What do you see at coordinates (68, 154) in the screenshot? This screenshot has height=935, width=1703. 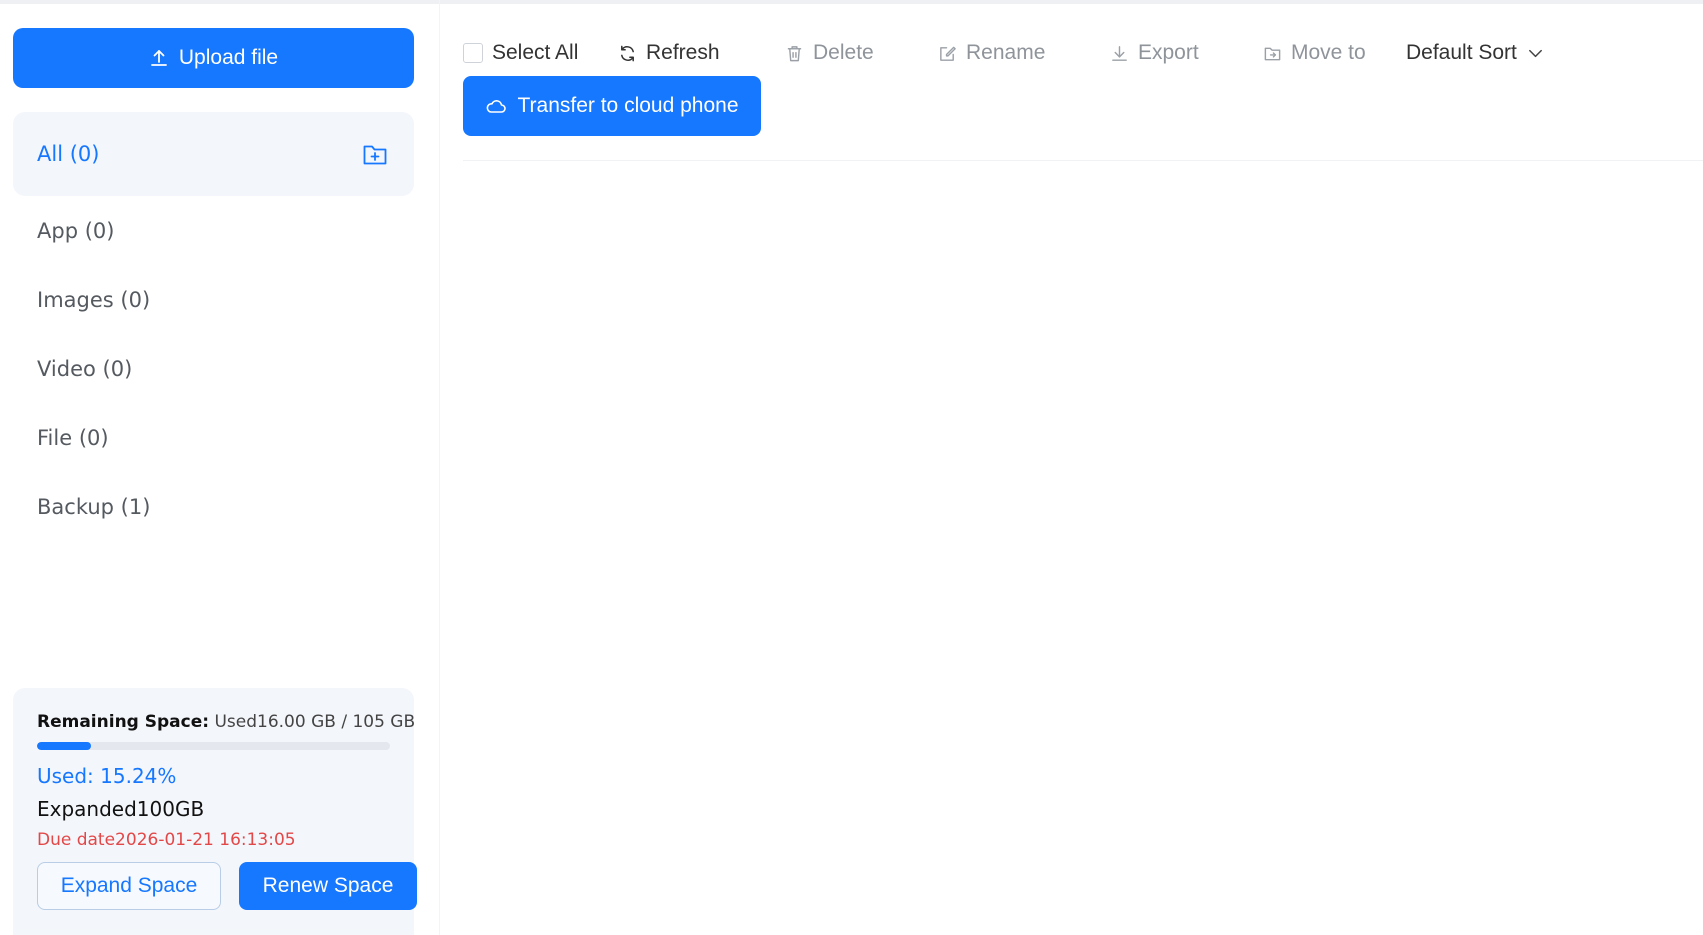 I see `category-all-label: All (0)` at bounding box center [68, 154].